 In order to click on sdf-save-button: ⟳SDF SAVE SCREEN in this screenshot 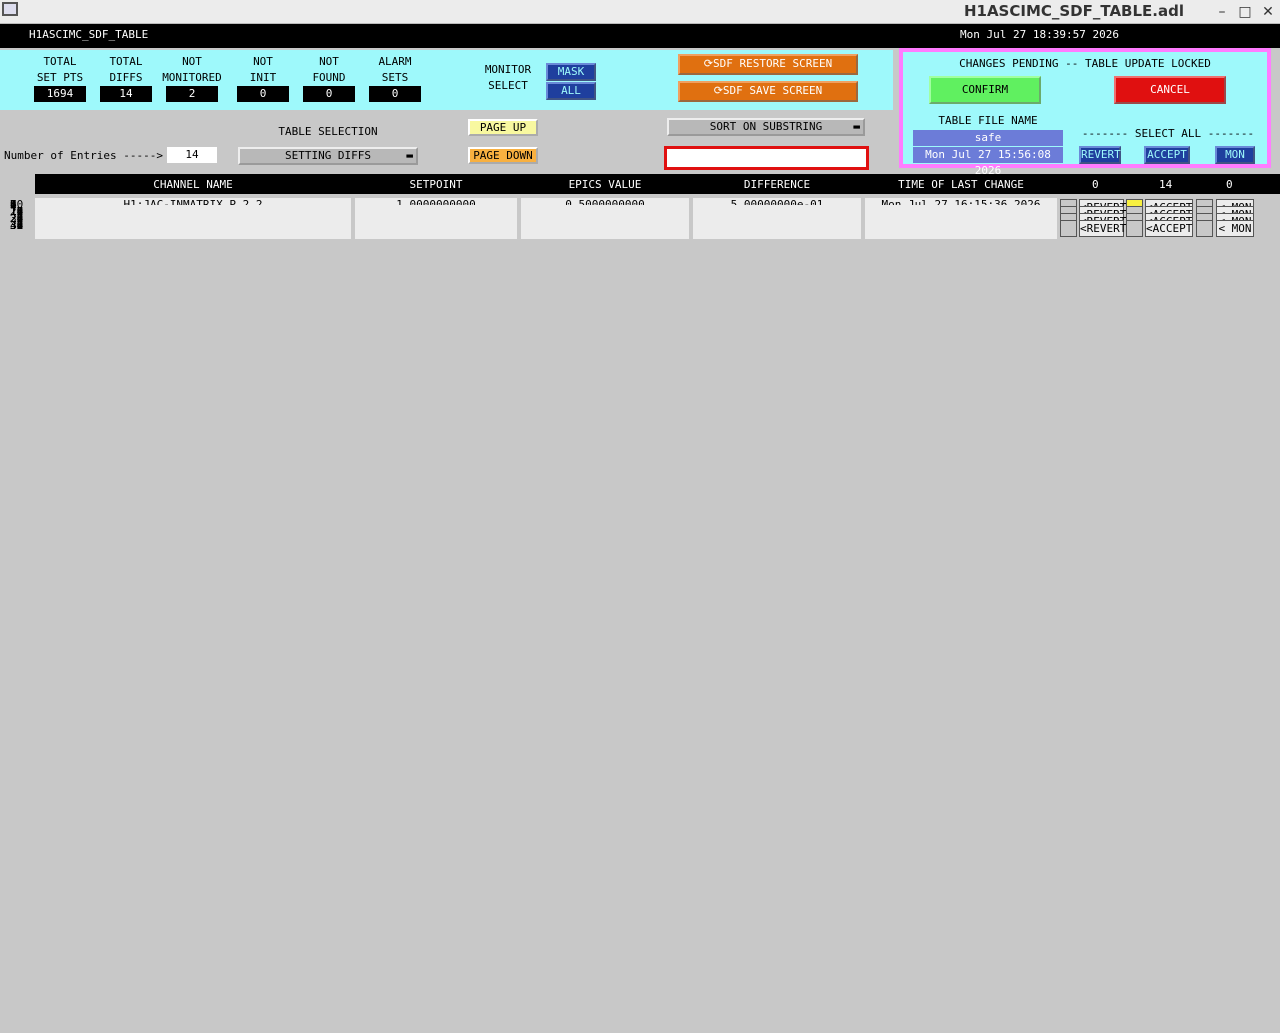, I will do `click(768, 91)`.